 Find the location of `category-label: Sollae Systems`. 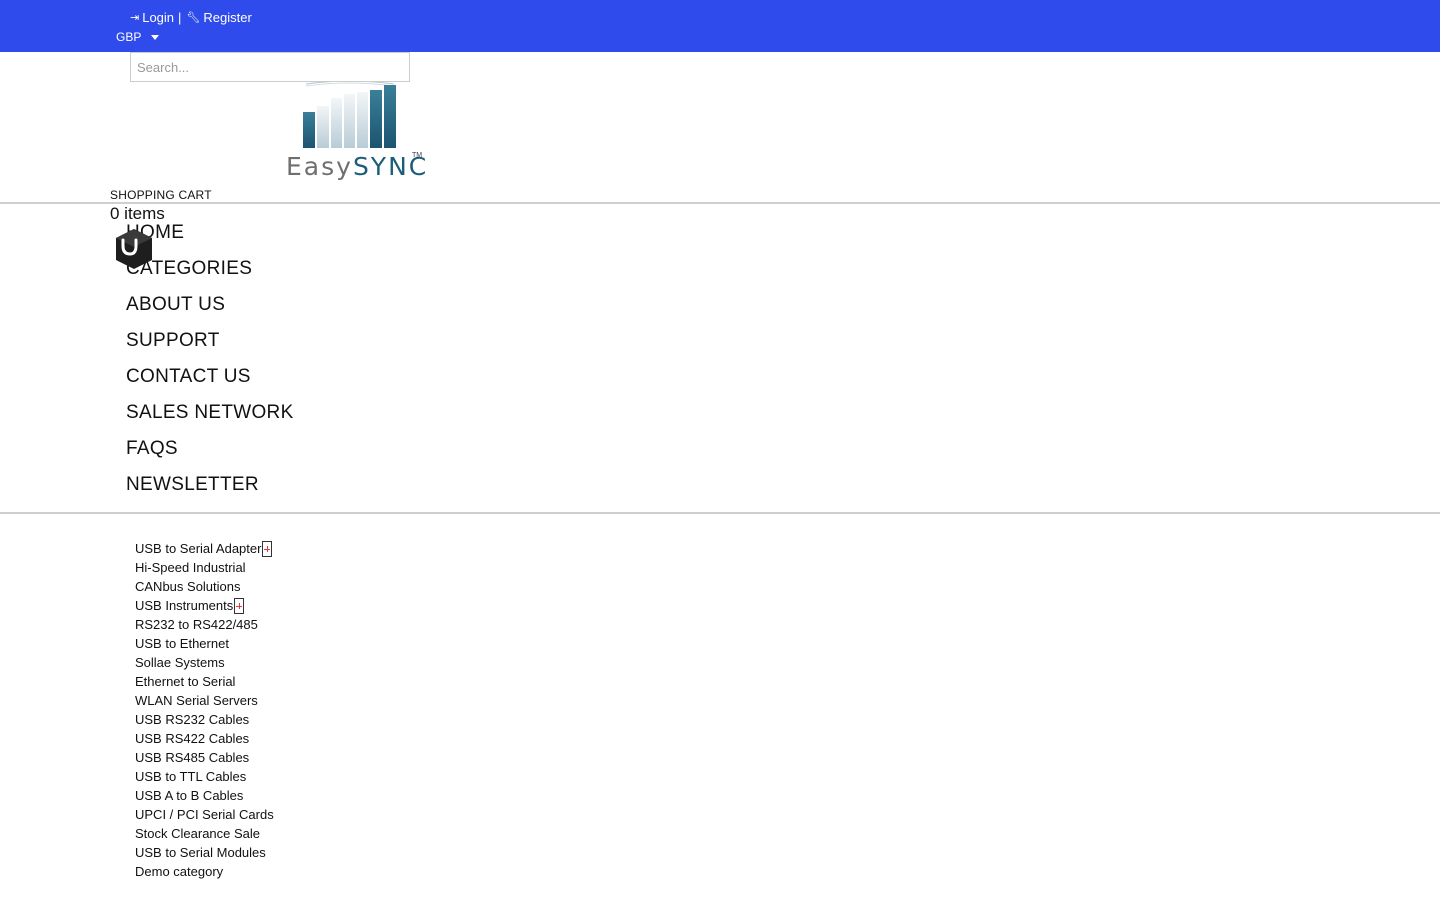

category-label: Sollae Systems is located at coordinates (180, 662).